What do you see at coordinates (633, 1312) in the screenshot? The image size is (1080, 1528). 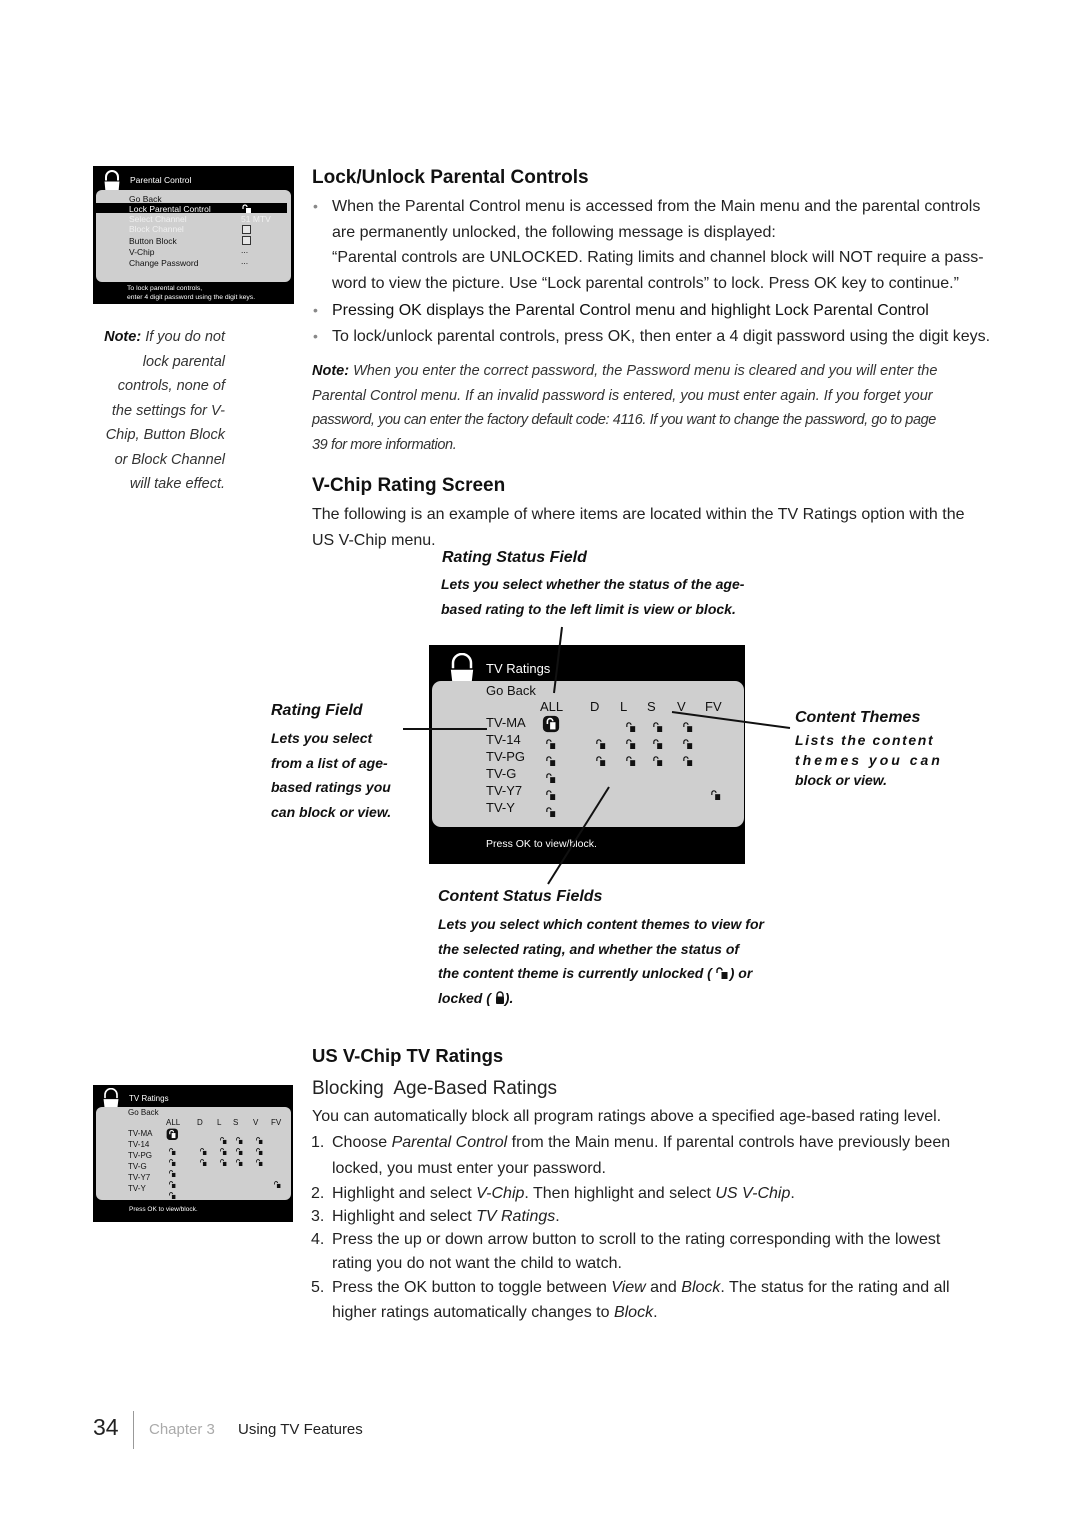 I see `step-emphasis: Block` at bounding box center [633, 1312].